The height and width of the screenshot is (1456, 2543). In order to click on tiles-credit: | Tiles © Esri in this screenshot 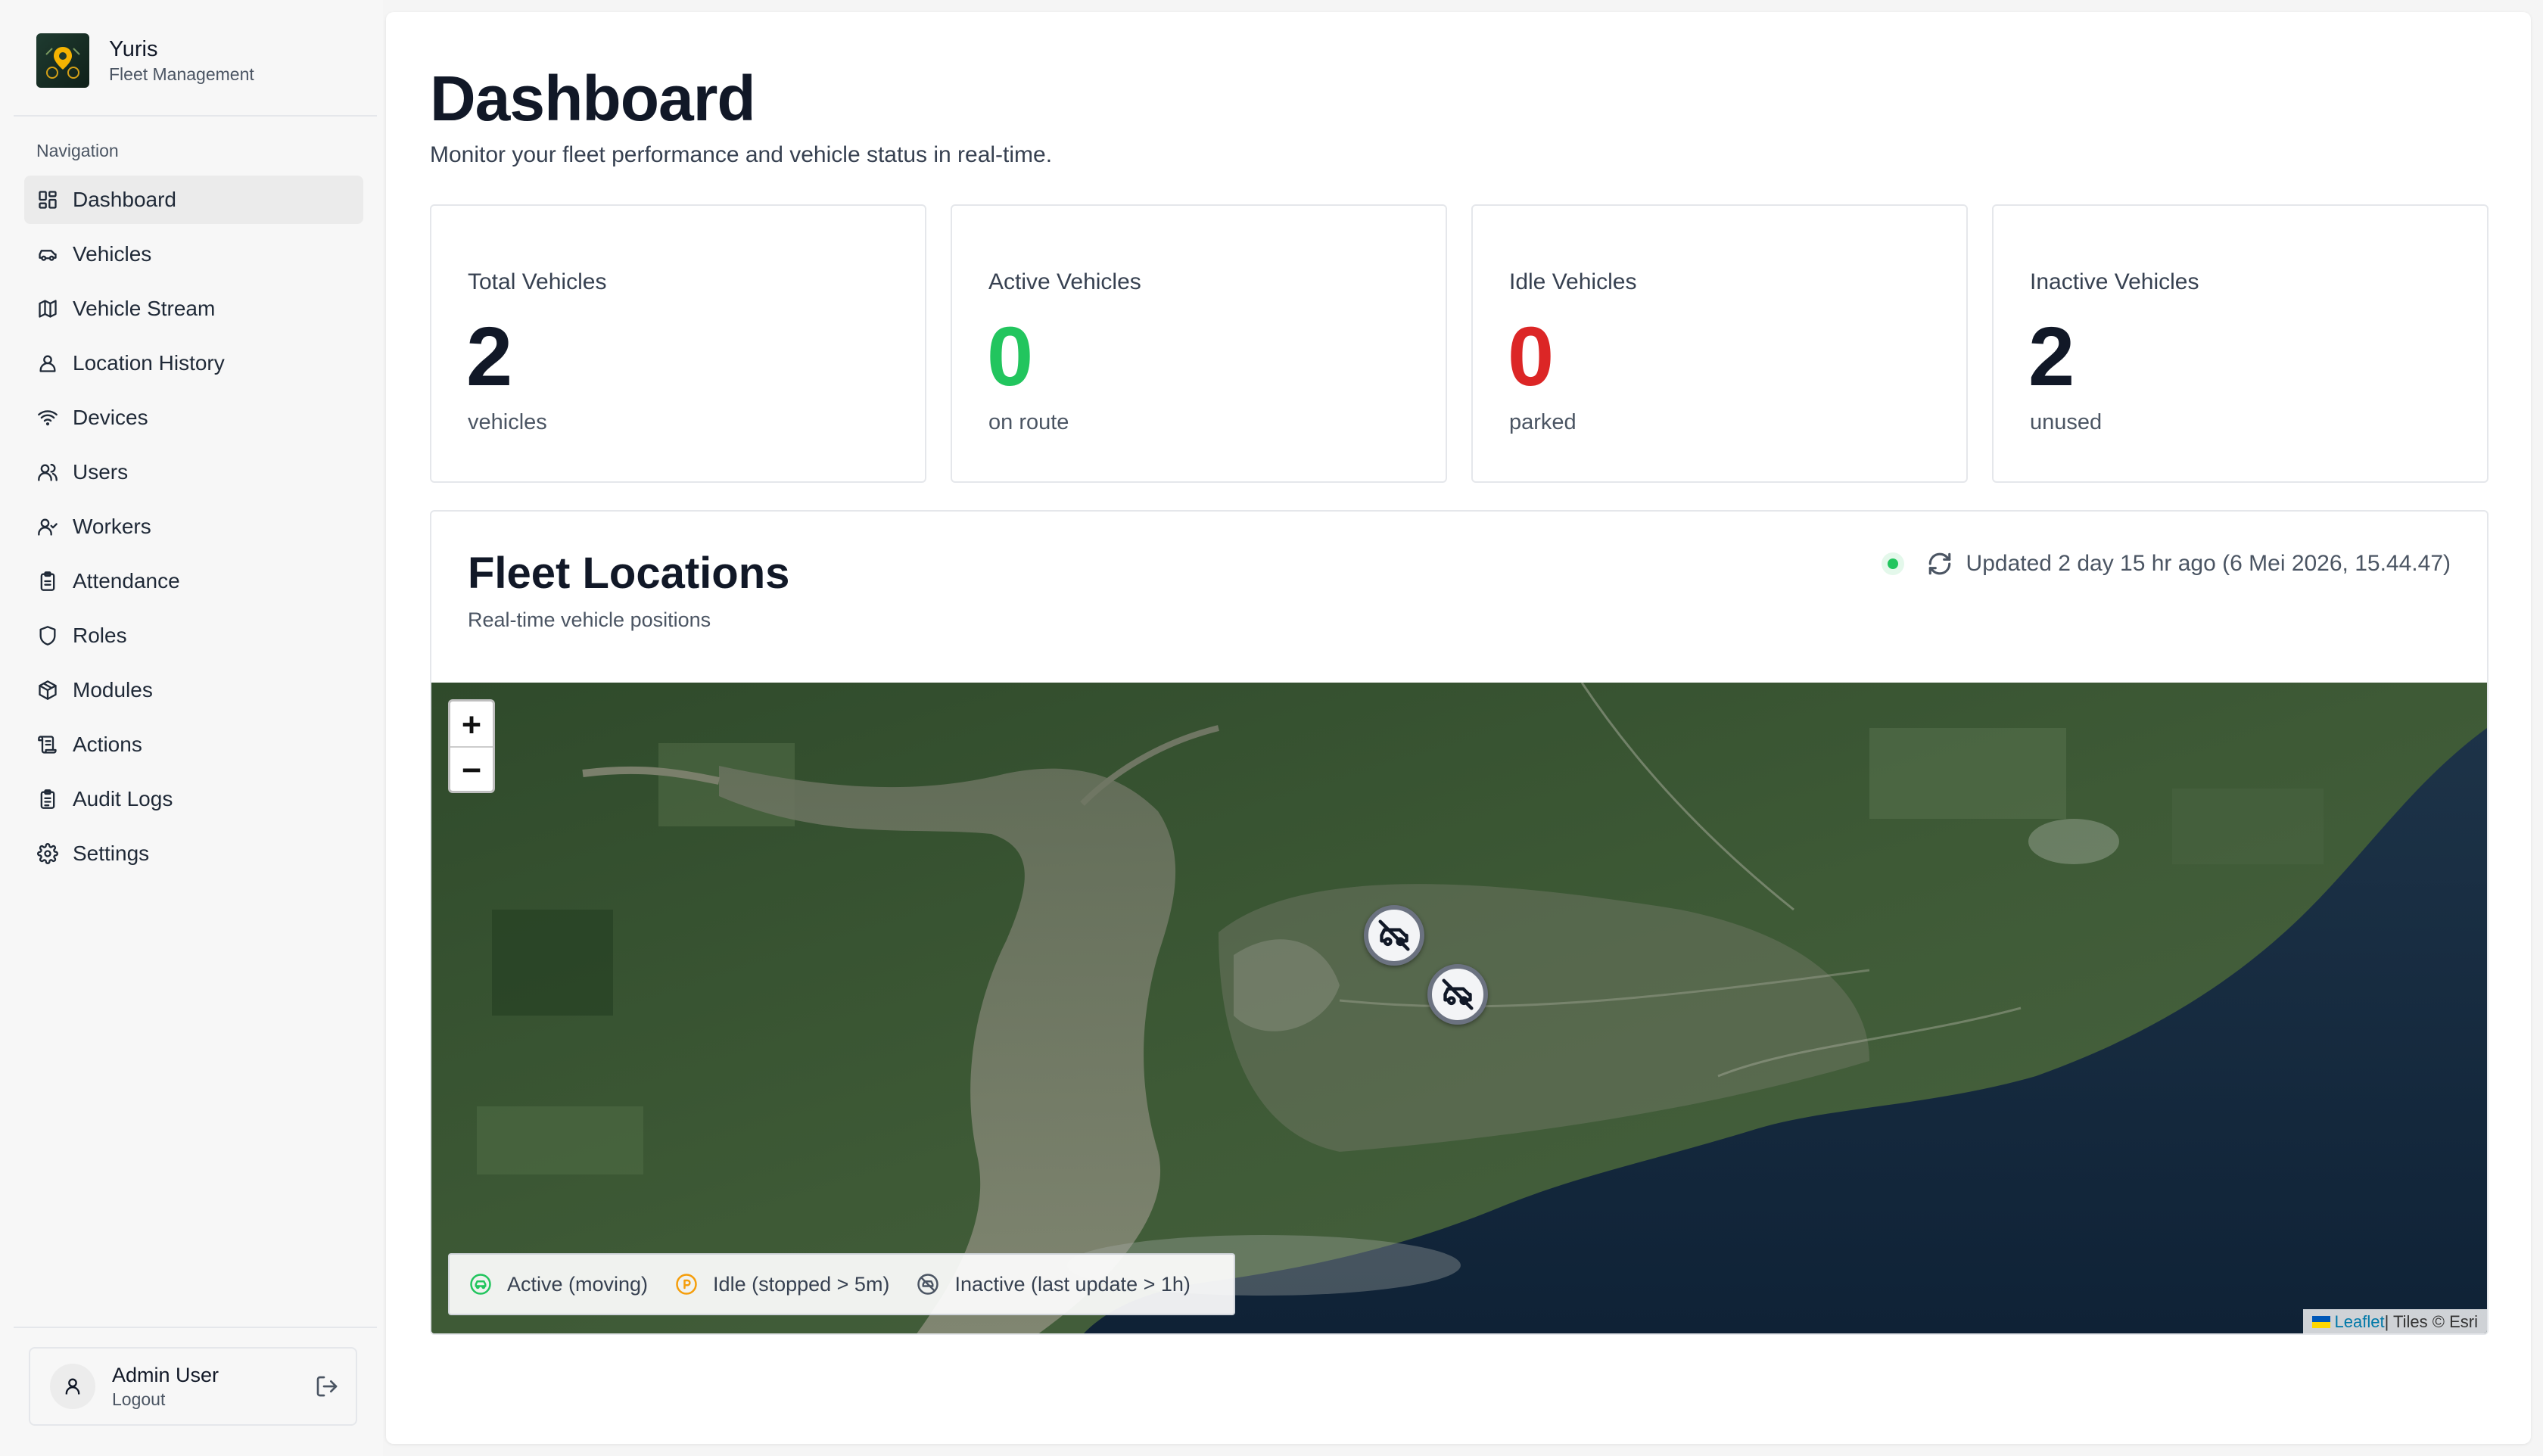, I will do `click(2431, 1321)`.